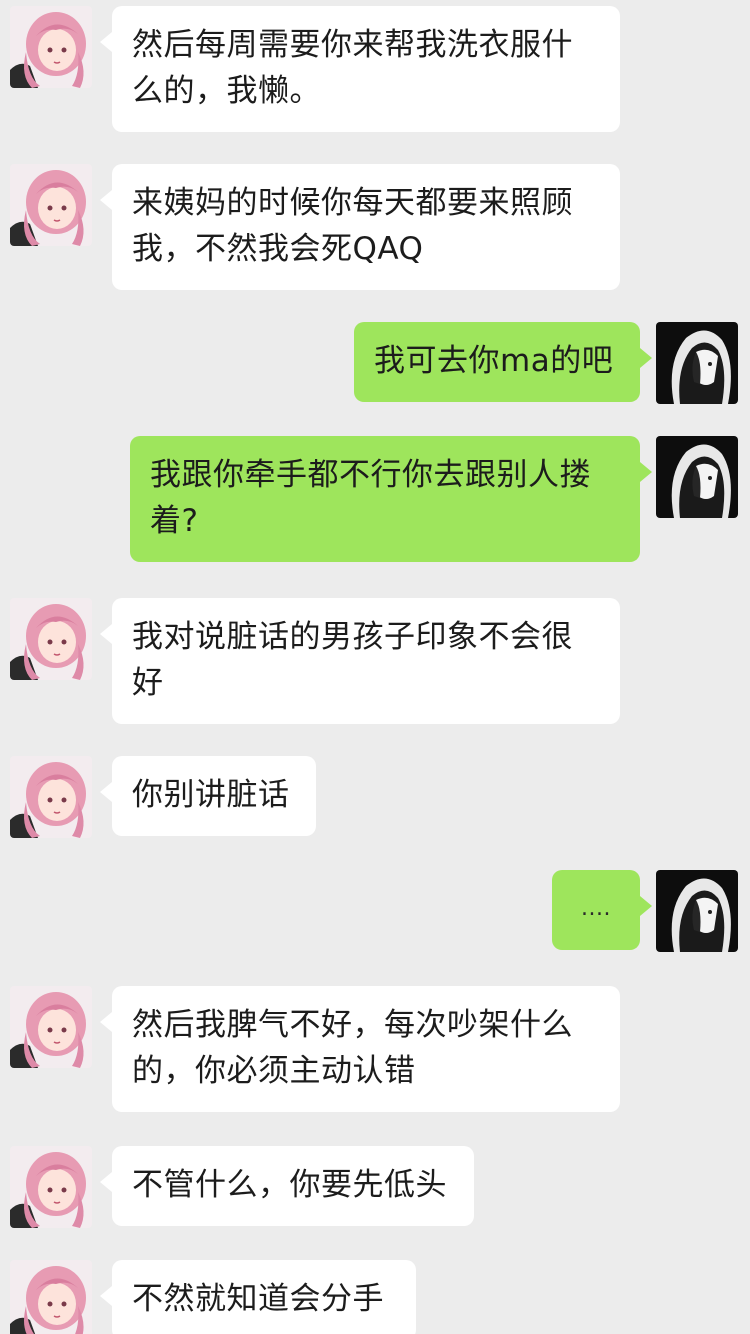 The image size is (750, 1334). What do you see at coordinates (360, 661) in the screenshot?
I see `message-bubble-incoming: 我对说脏话的男孩子印象不会很好` at bounding box center [360, 661].